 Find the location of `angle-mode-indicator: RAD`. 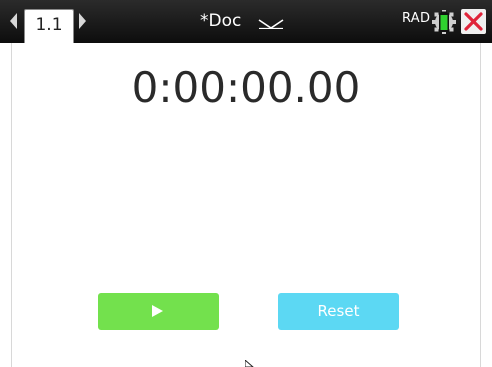

angle-mode-indicator: RAD is located at coordinates (416, 18).